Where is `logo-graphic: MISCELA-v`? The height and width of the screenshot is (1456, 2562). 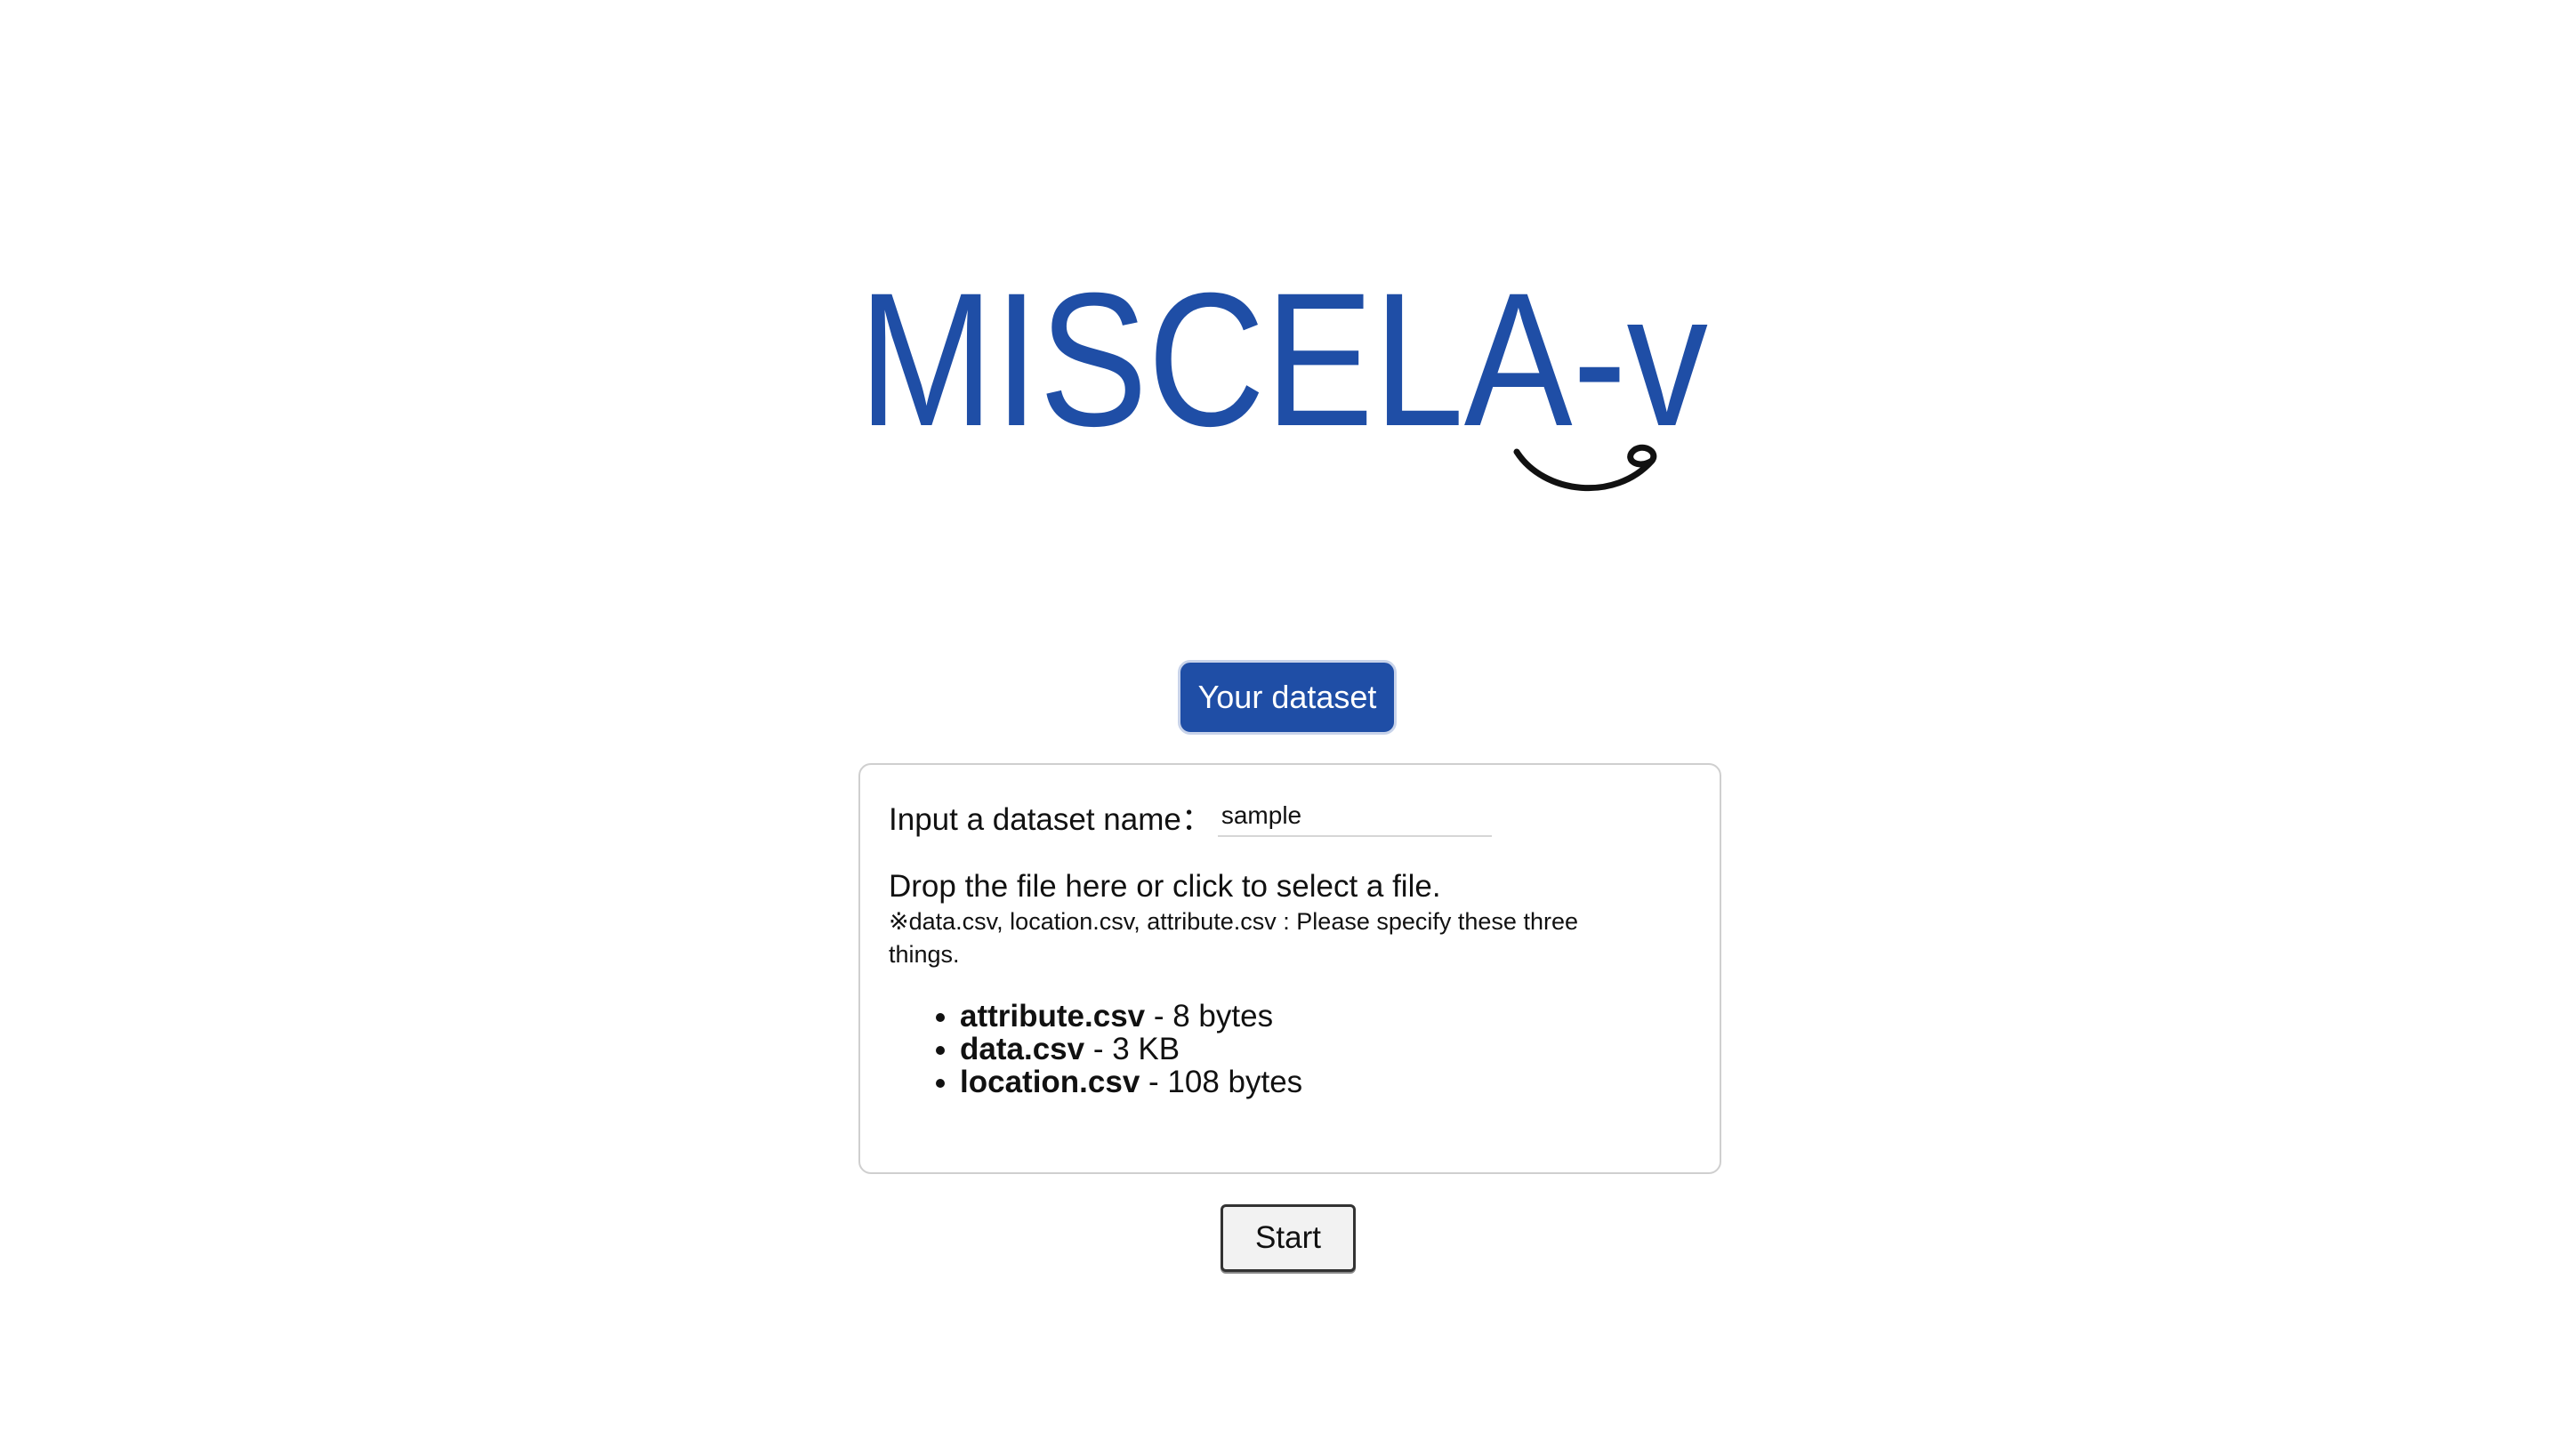 logo-graphic: MISCELA-v is located at coordinates (1283, 379).